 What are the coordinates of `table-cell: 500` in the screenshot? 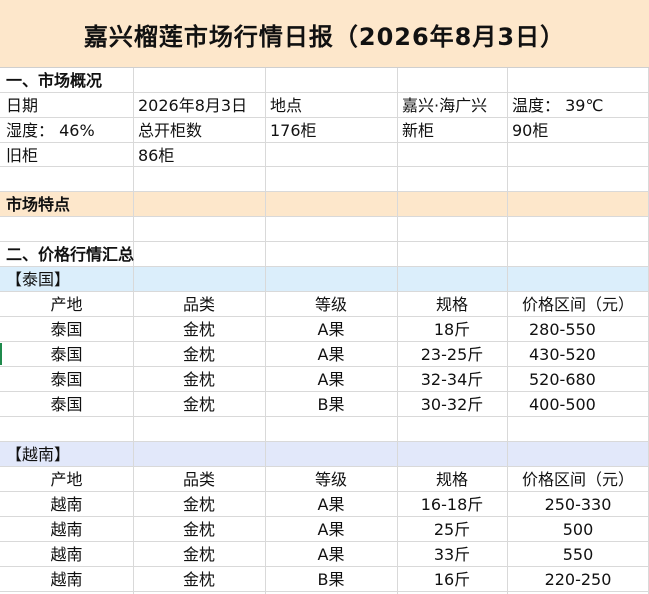 It's located at (578, 529).